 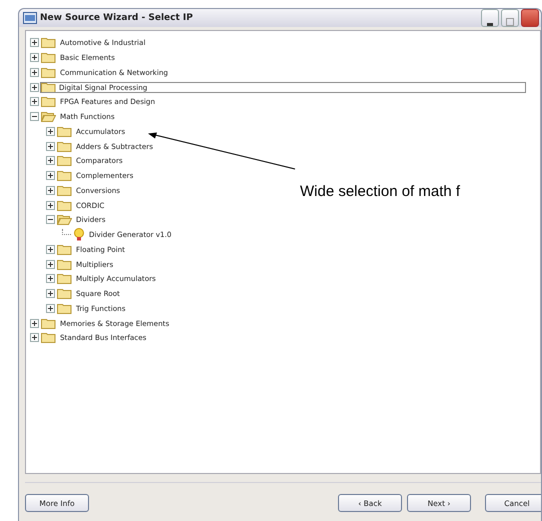 What do you see at coordinates (380, 191) in the screenshot?
I see `callout-text: Wide selection of math f` at bounding box center [380, 191].